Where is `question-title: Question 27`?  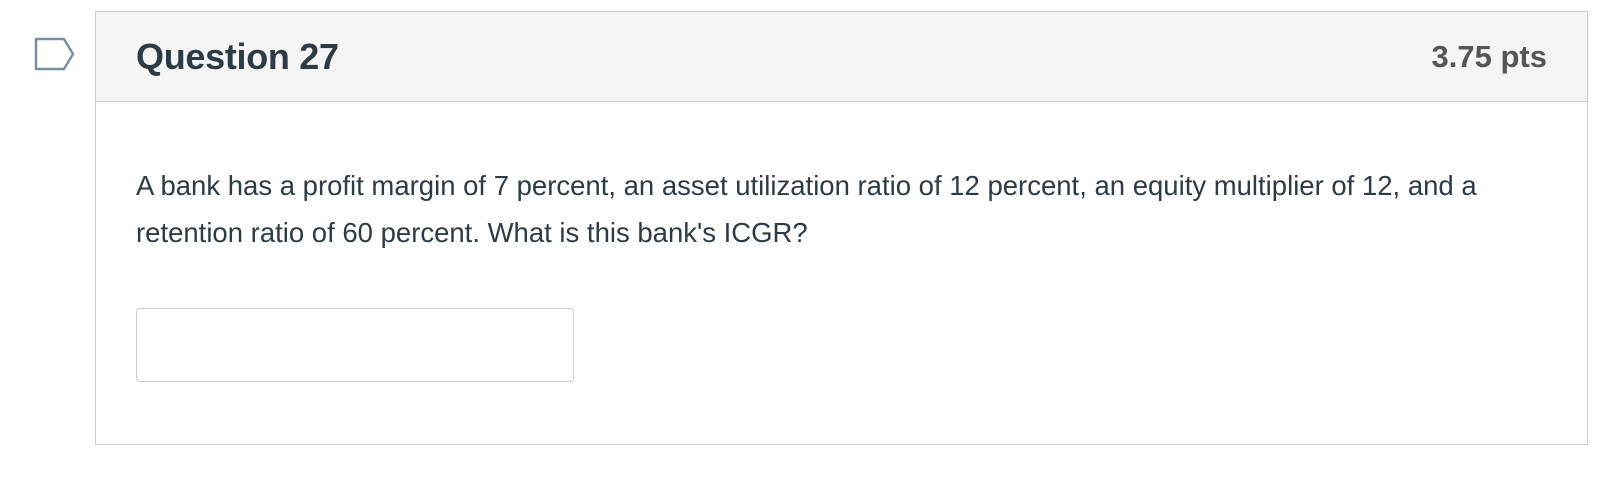 question-title: Question 27 is located at coordinates (237, 56).